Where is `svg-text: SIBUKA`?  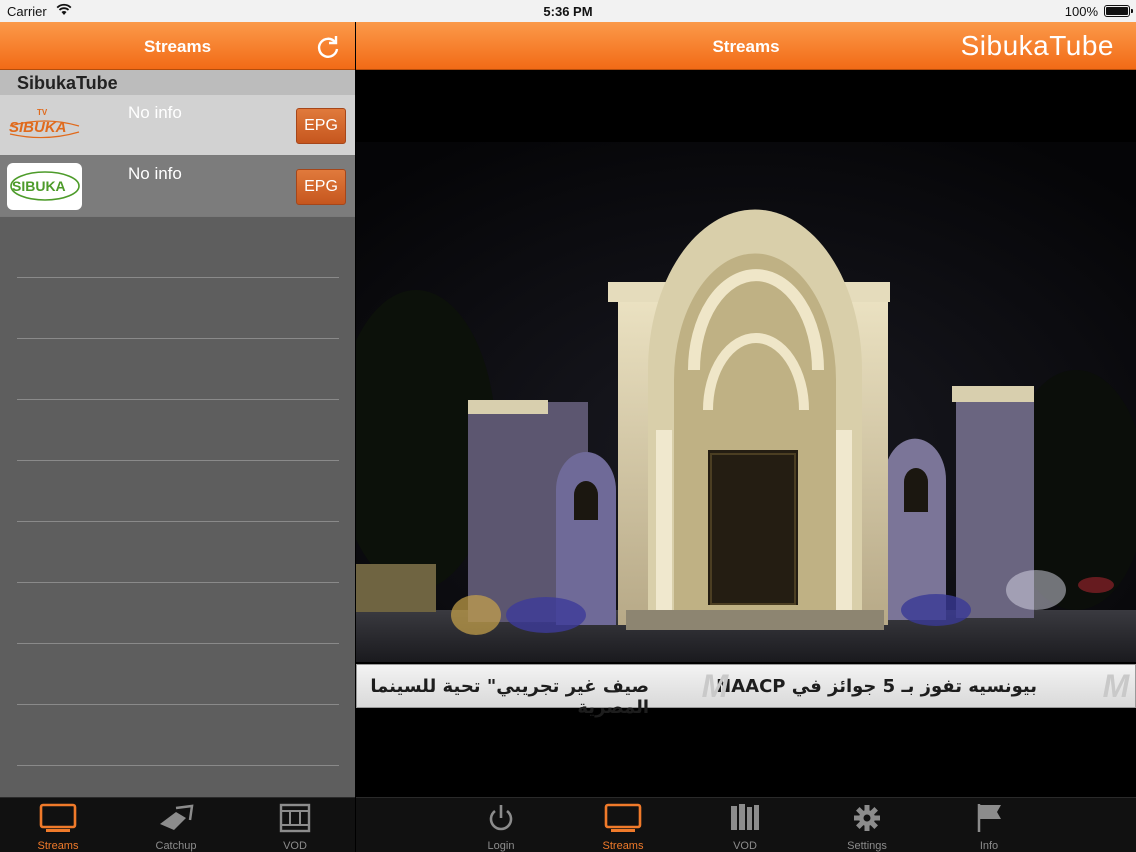 svg-text: SIBUKA is located at coordinates (39, 186).